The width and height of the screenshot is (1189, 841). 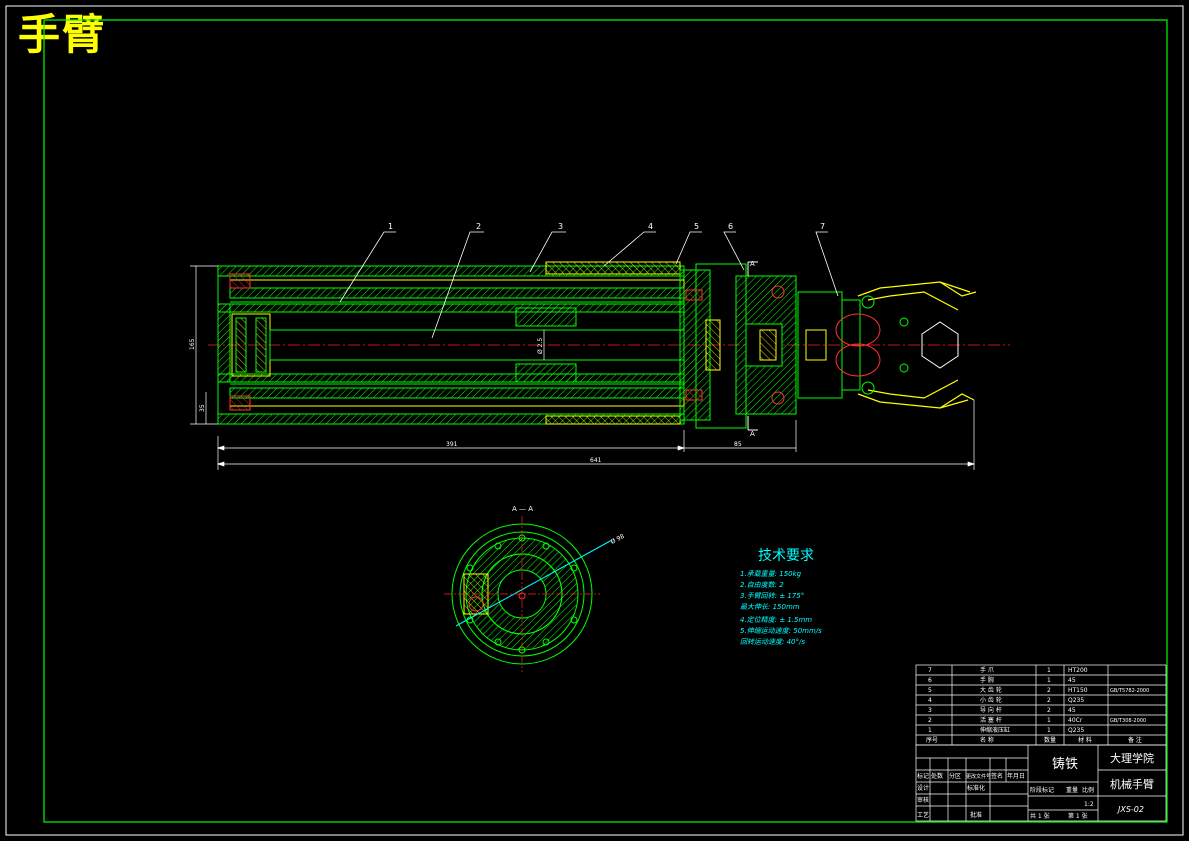 I want to click on tb-stage-mark: 阶段标记, so click(x=1042, y=790).